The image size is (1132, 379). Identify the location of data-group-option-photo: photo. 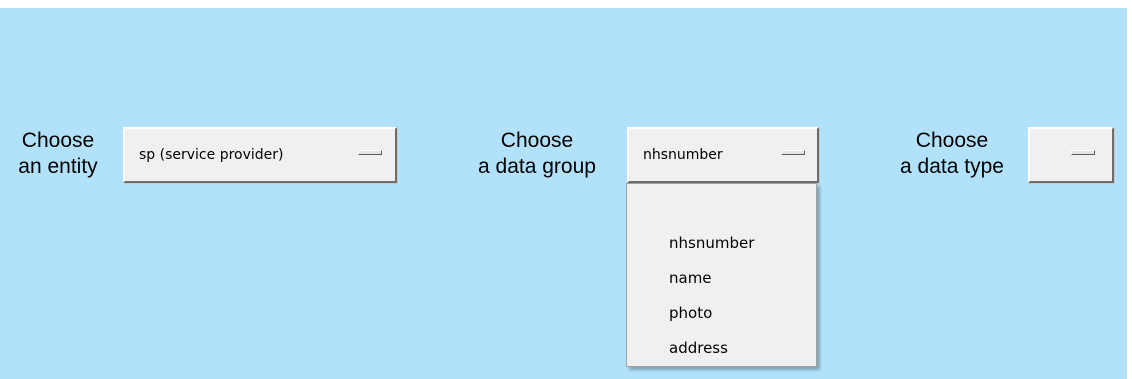
(690, 313).